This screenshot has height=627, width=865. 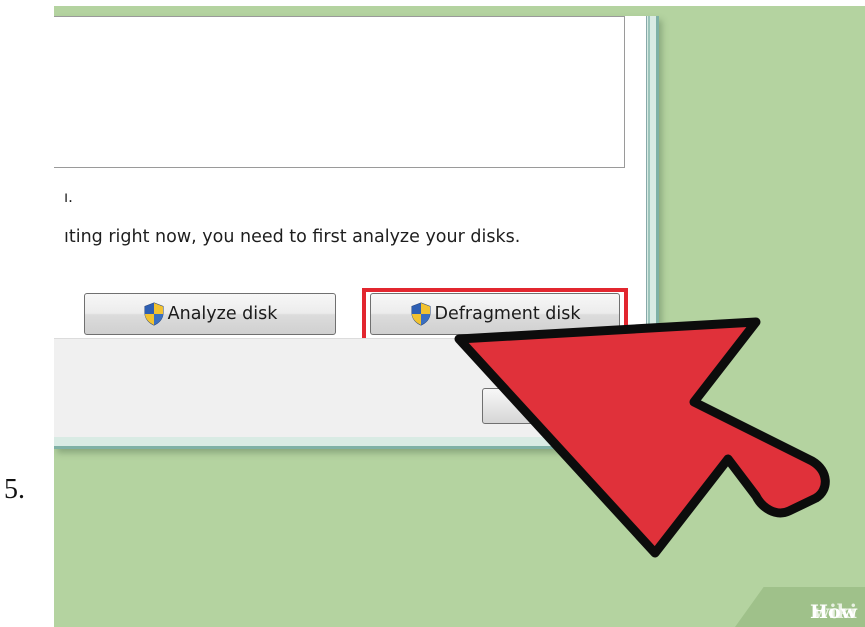 What do you see at coordinates (833, 612) in the screenshot?
I see `watermark-how: How` at bounding box center [833, 612].